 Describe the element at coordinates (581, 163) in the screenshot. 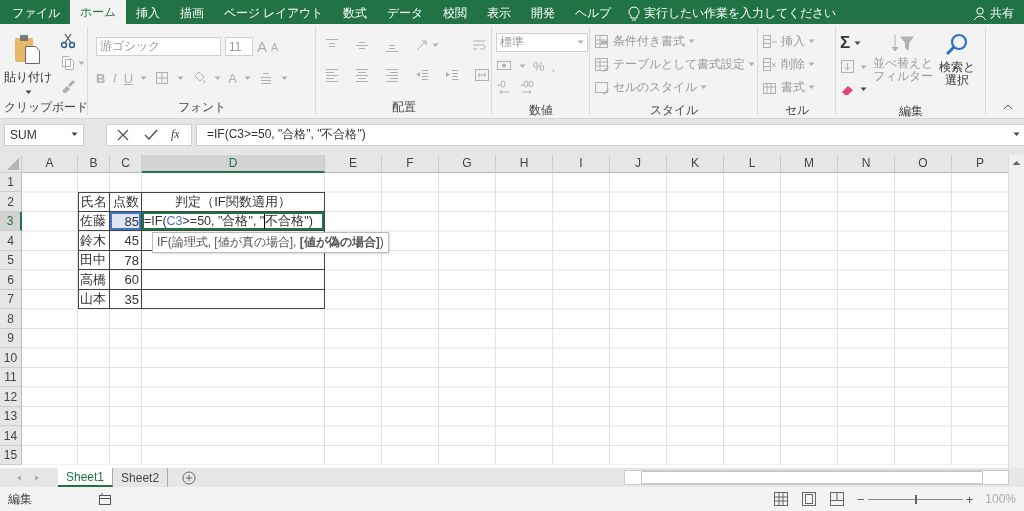

I see `column-header: I` at that location.